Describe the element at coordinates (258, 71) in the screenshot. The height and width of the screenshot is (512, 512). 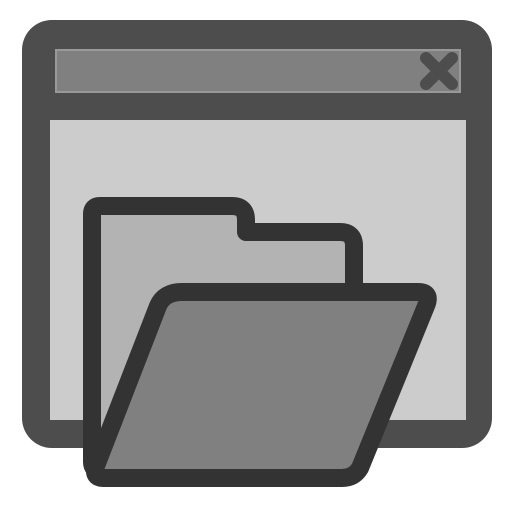
I see `window-titlebar` at that location.